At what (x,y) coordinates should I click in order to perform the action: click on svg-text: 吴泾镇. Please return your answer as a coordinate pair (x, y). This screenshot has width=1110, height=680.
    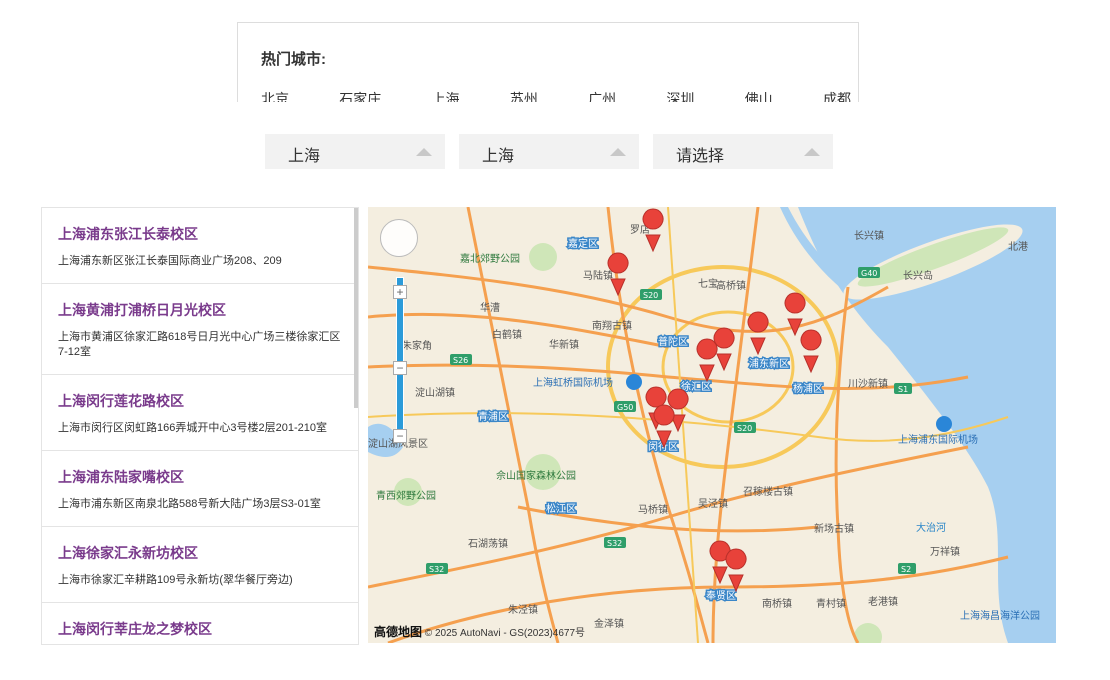
    Looking at the image, I should click on (713, 503).